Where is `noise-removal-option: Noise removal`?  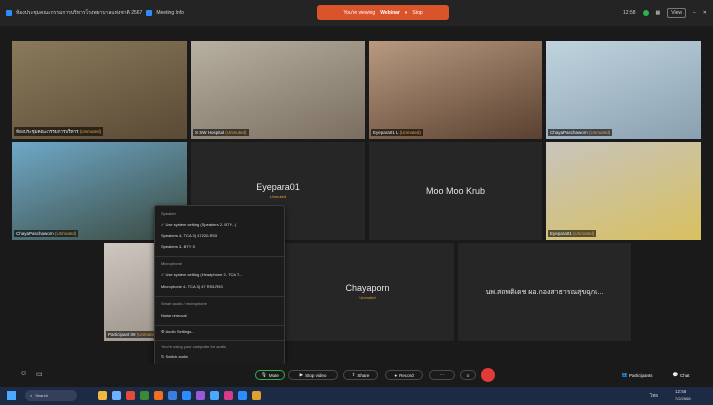 noise-removal-option: Noise removal is located at coordinates (174, 315).